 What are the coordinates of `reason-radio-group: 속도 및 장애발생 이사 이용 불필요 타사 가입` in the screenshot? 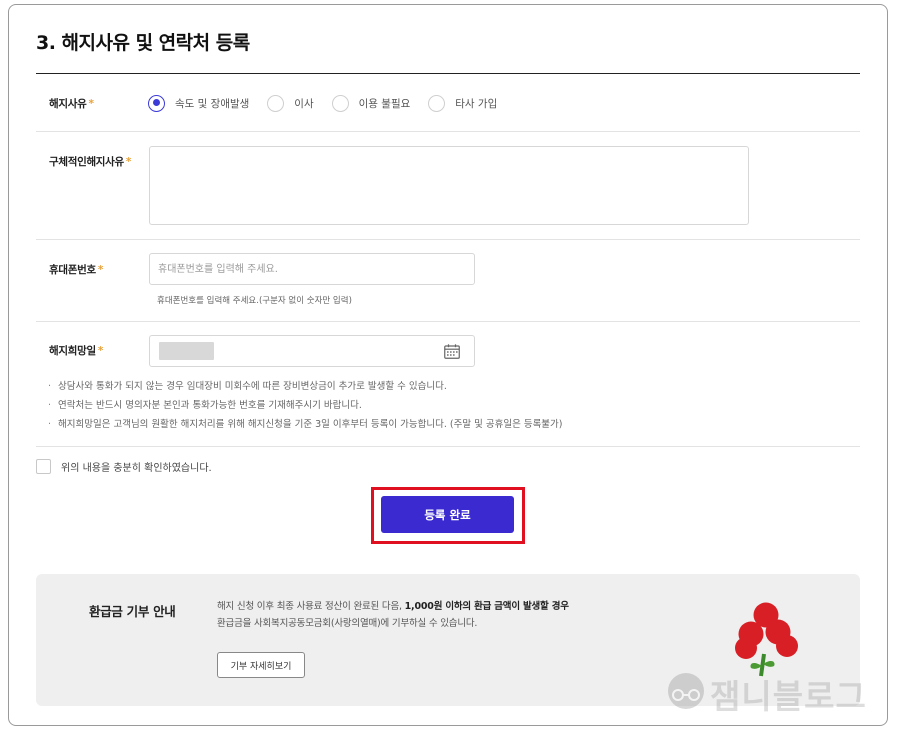 It's located at (331, 103).